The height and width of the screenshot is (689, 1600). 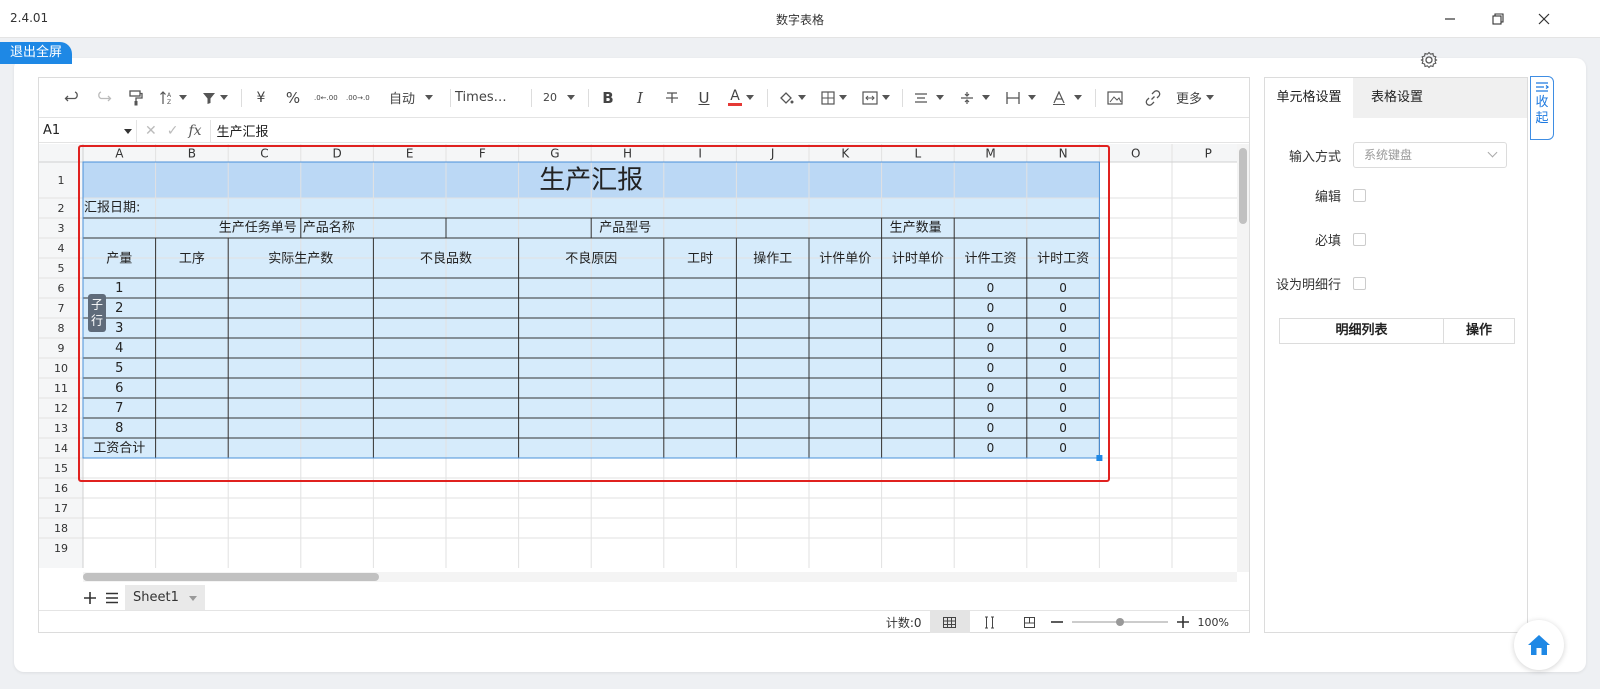 What do you see at coordinates (559, 98) in the screenshot?
I see `font-size-select: 20` at bounding box center [559, 98].